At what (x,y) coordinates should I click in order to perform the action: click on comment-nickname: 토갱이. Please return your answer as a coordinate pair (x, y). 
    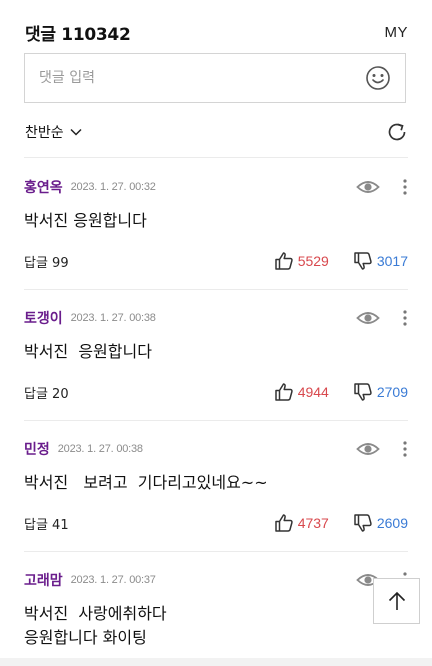
    Looking at the image, I should click on (43, 318).